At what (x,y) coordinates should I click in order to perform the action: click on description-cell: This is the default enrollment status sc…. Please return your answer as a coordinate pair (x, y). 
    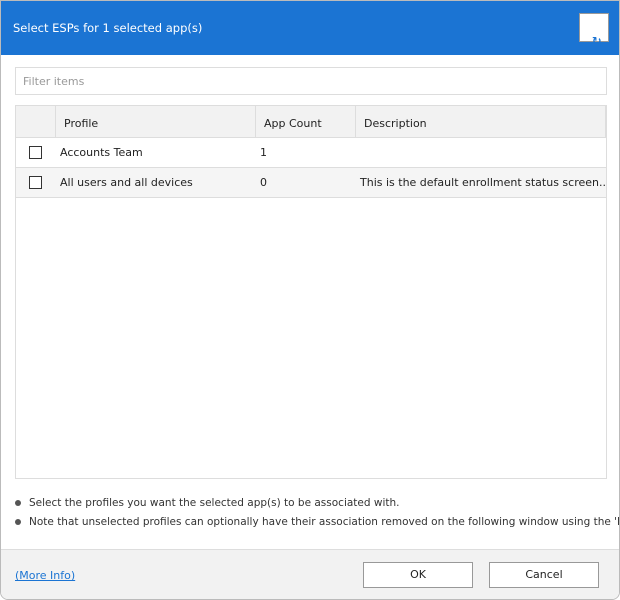
    Looking at the image, I should click on (483, 182).